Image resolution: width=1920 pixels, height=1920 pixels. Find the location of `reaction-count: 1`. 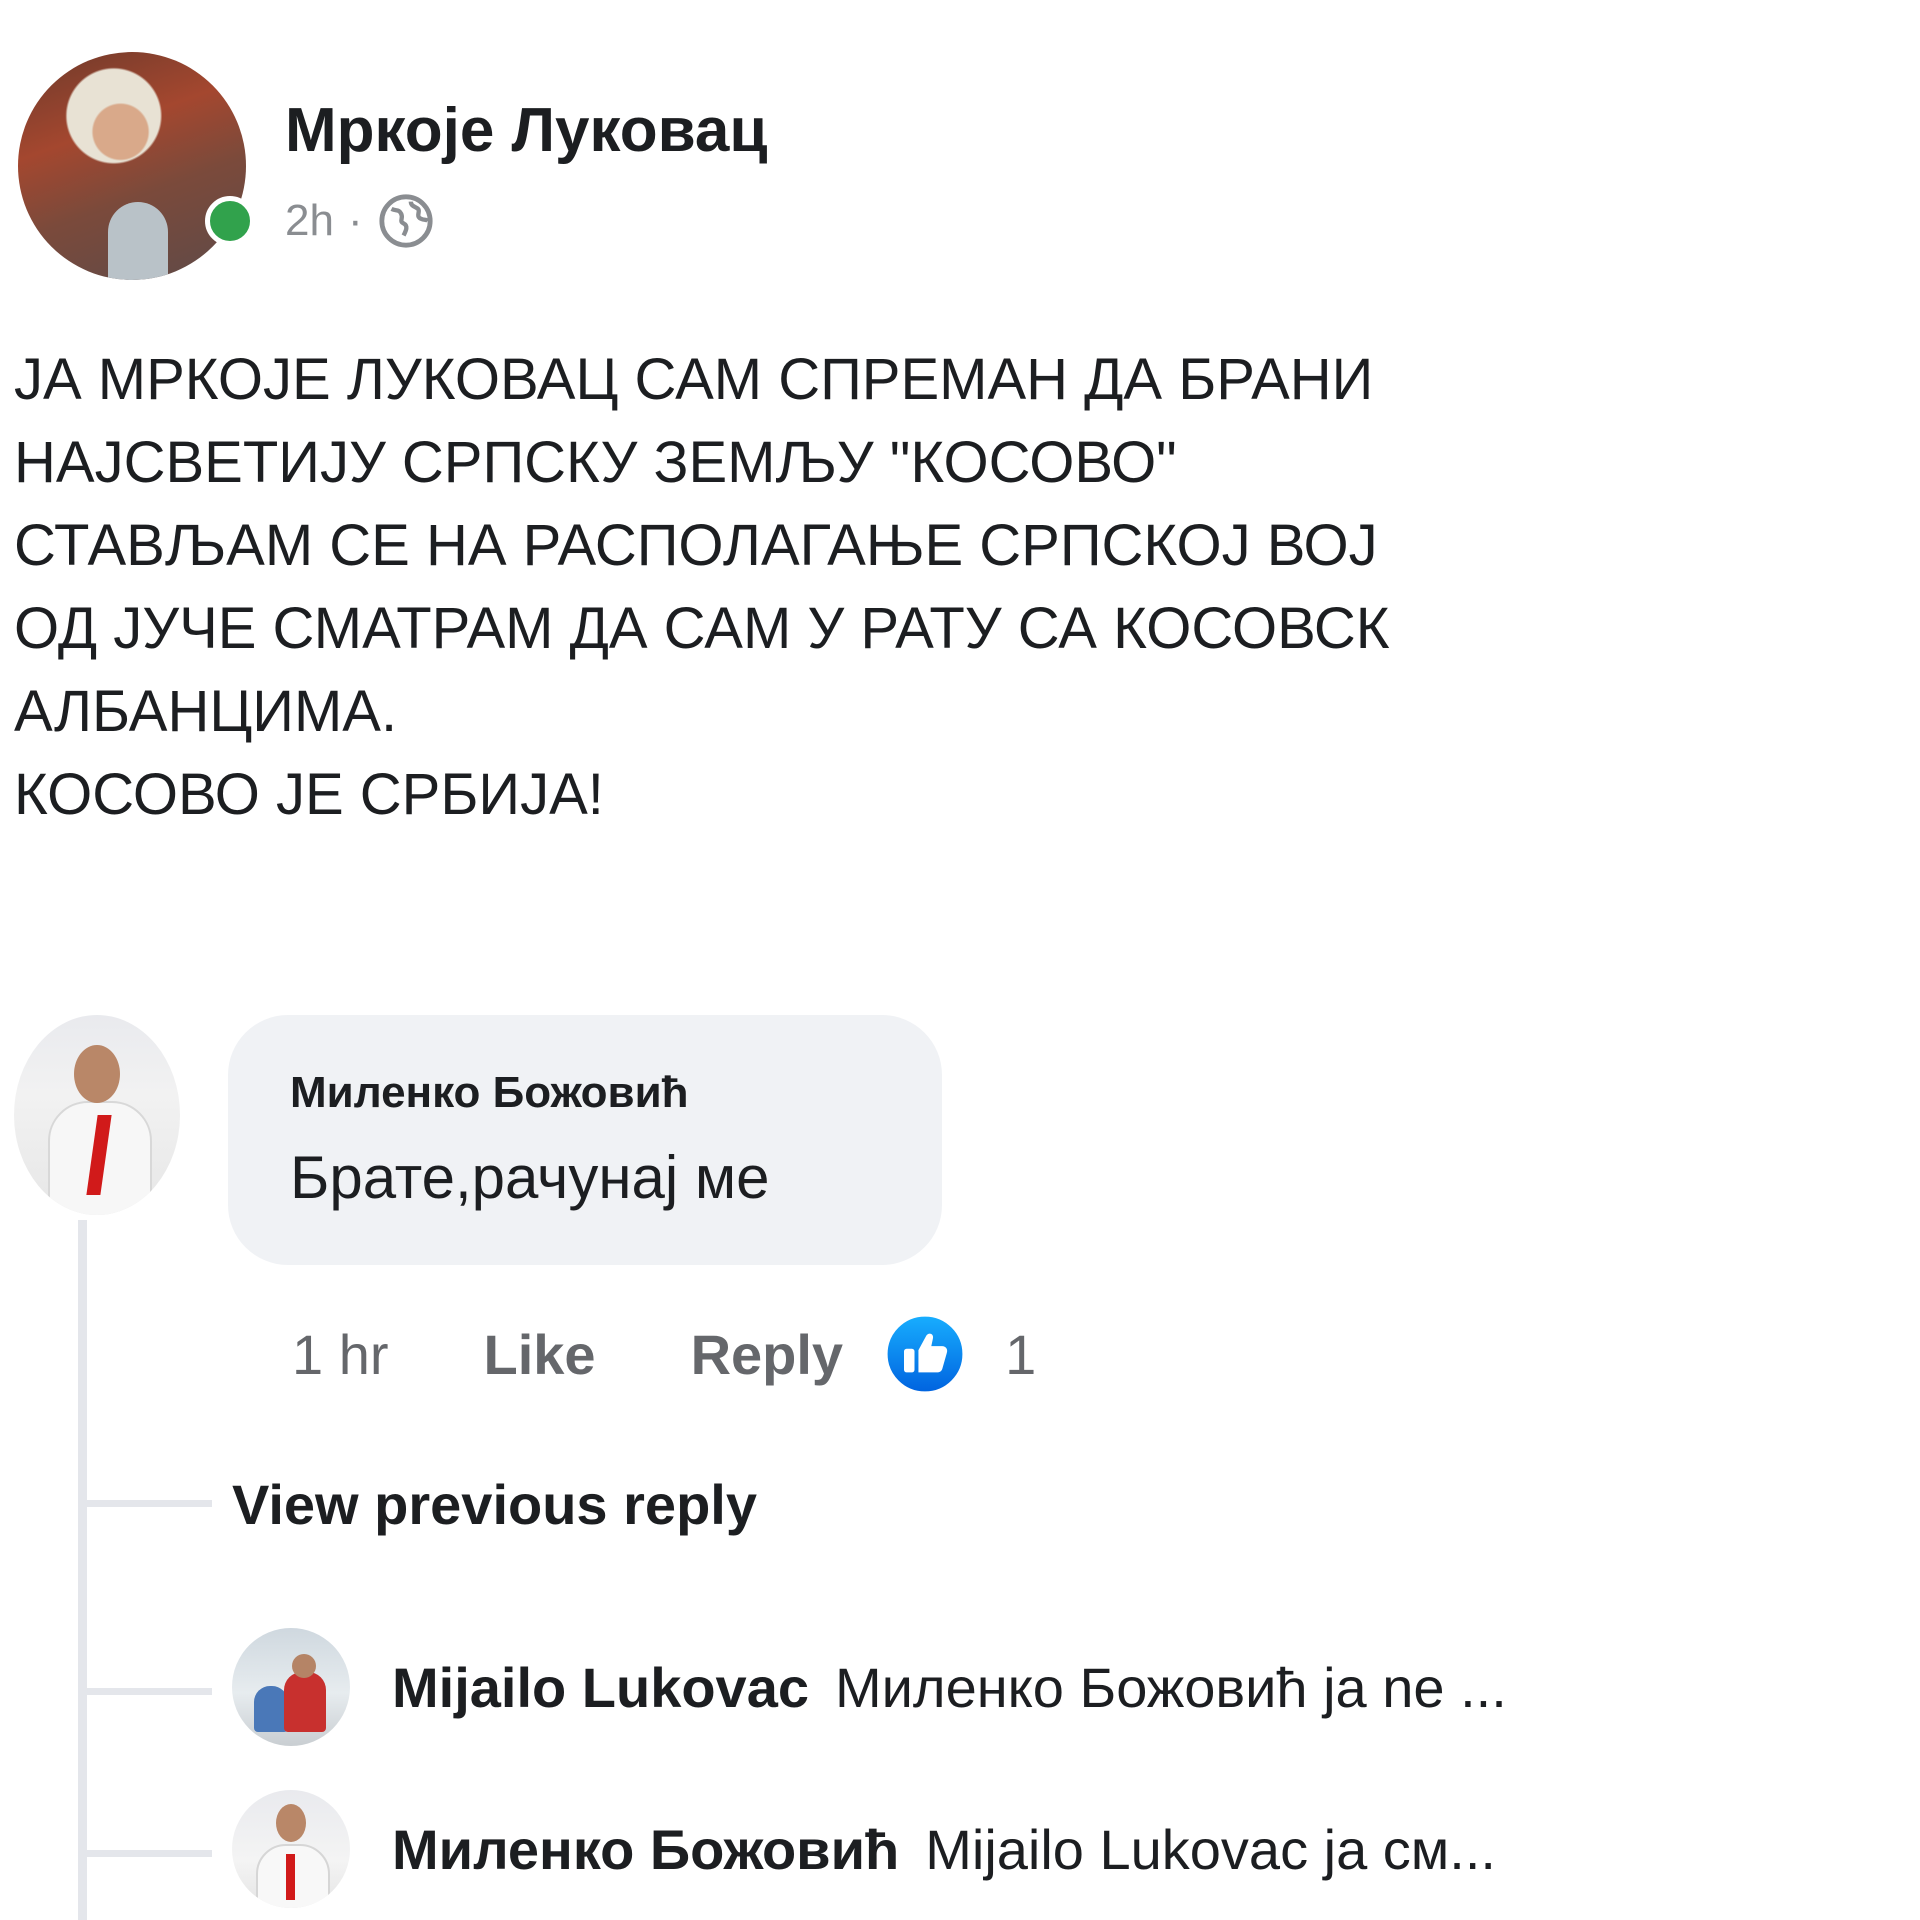

reaction-count: 1 is located at coordinates (1020, 1354).